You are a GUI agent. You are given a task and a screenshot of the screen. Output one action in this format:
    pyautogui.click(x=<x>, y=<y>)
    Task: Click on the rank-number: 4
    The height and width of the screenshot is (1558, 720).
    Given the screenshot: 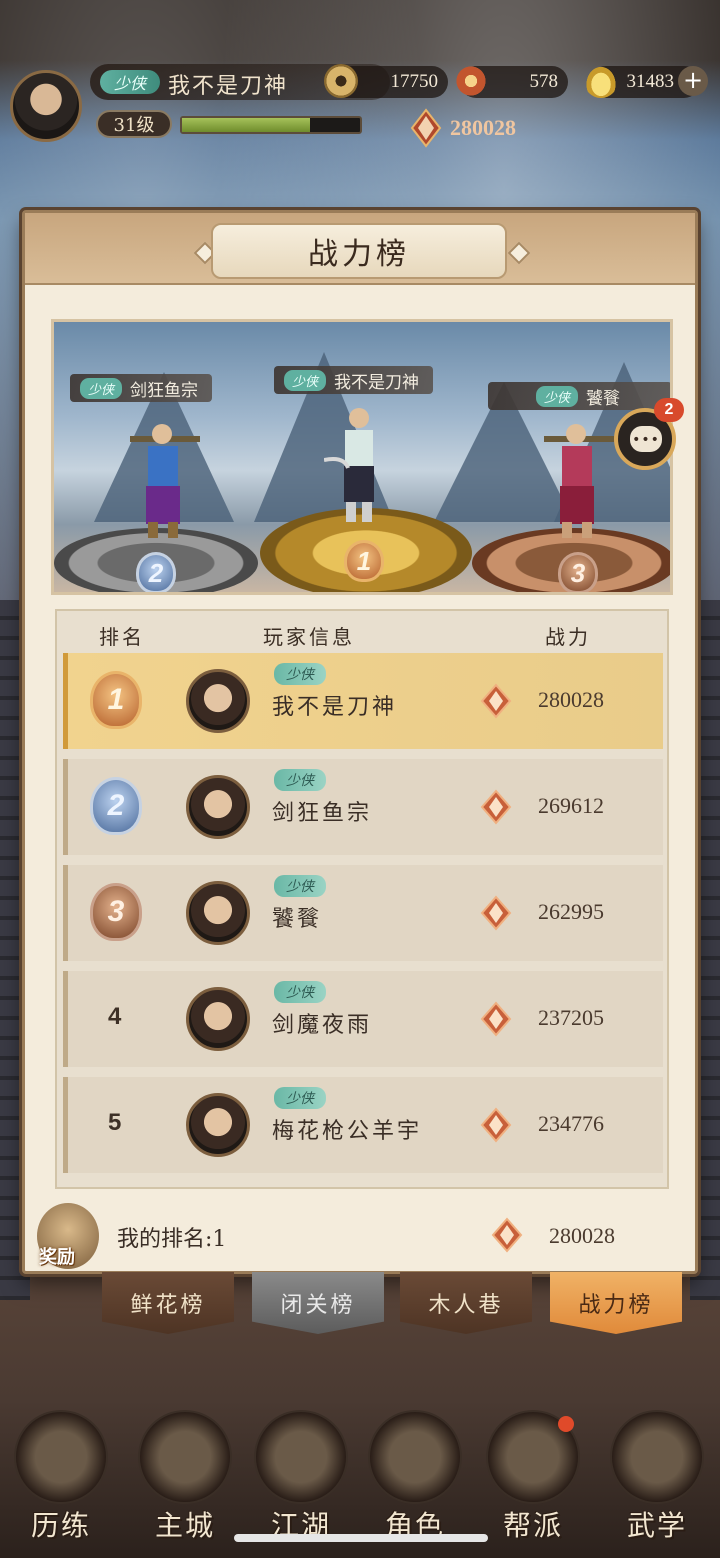 What is the action you would take?
    pyautogui.click(x=115, y=1016)
    